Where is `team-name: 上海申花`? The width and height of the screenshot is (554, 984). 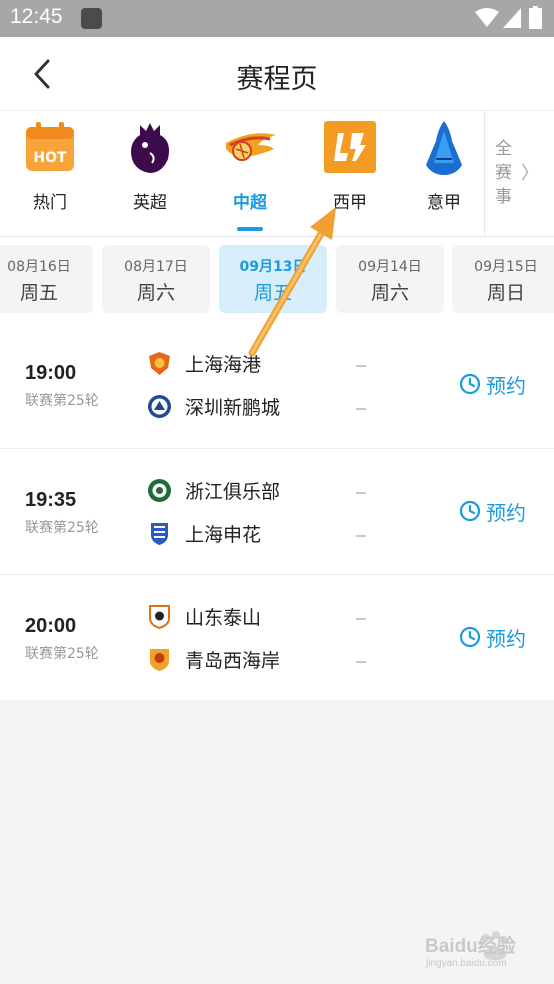 team-name: 上海申花 is located at coordinates (223, 535).